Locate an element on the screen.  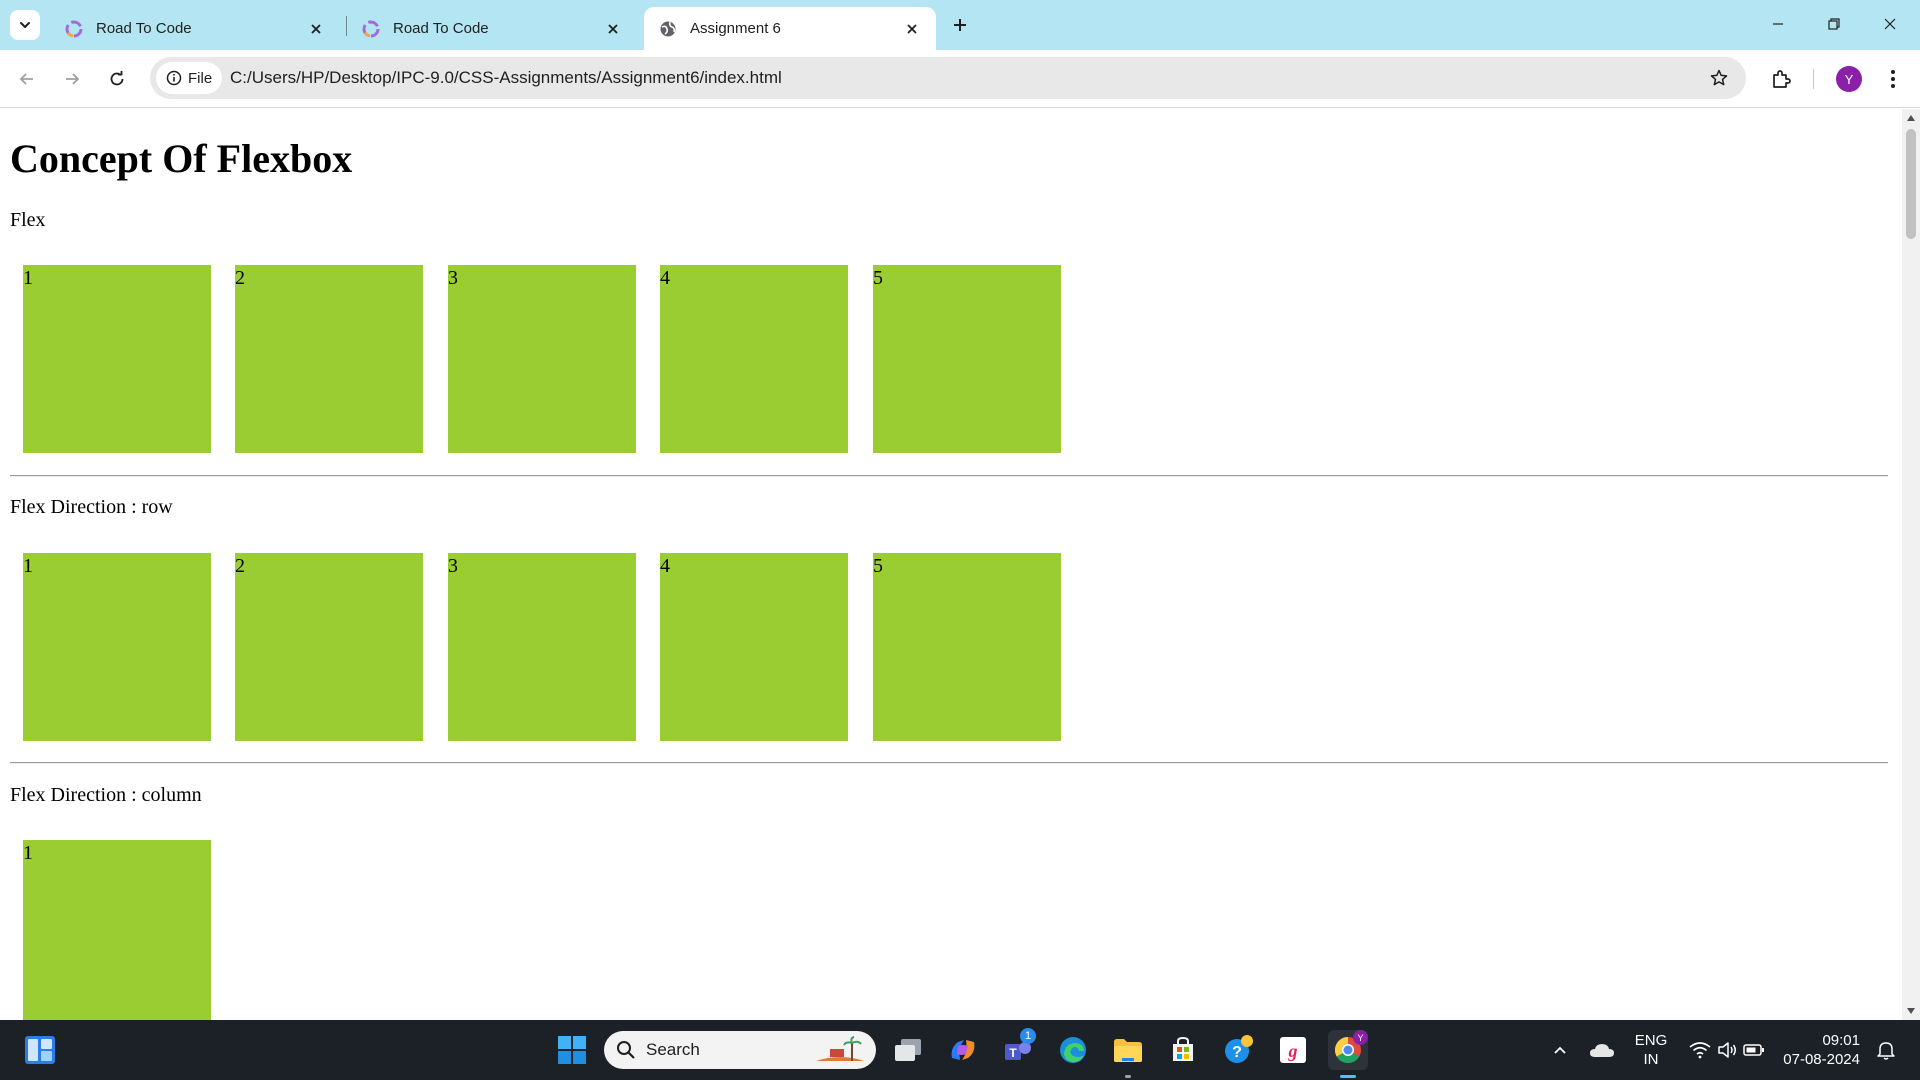
get-help-button: ? is located at coordinates (1238, 1050).